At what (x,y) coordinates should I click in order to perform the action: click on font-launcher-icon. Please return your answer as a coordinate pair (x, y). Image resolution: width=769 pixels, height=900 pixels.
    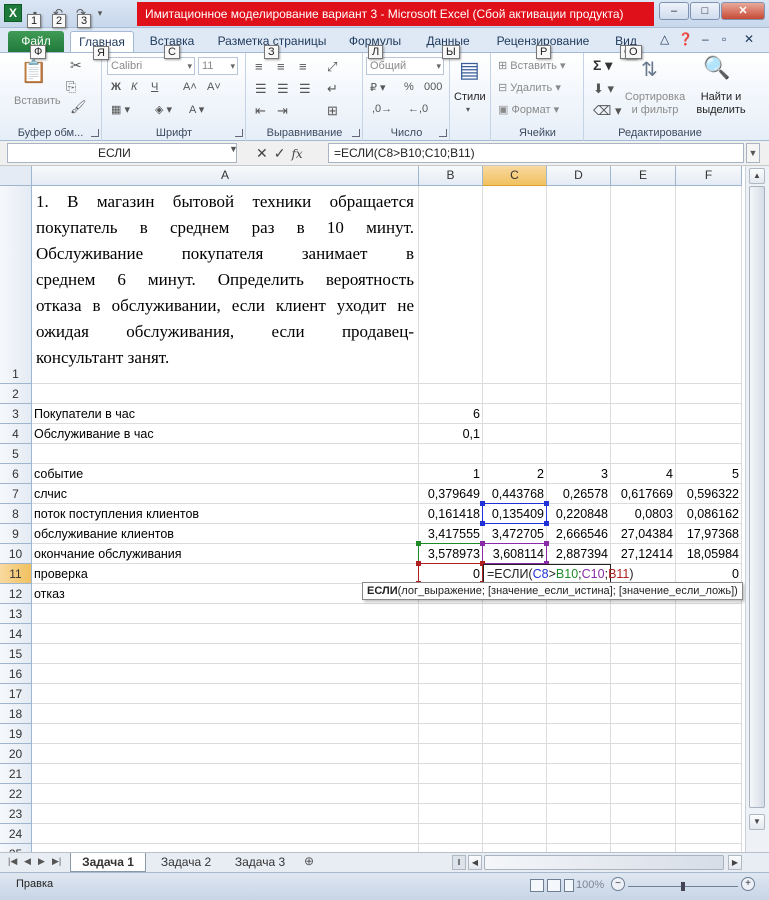
    Looking at the image, I should click on (239, 133).